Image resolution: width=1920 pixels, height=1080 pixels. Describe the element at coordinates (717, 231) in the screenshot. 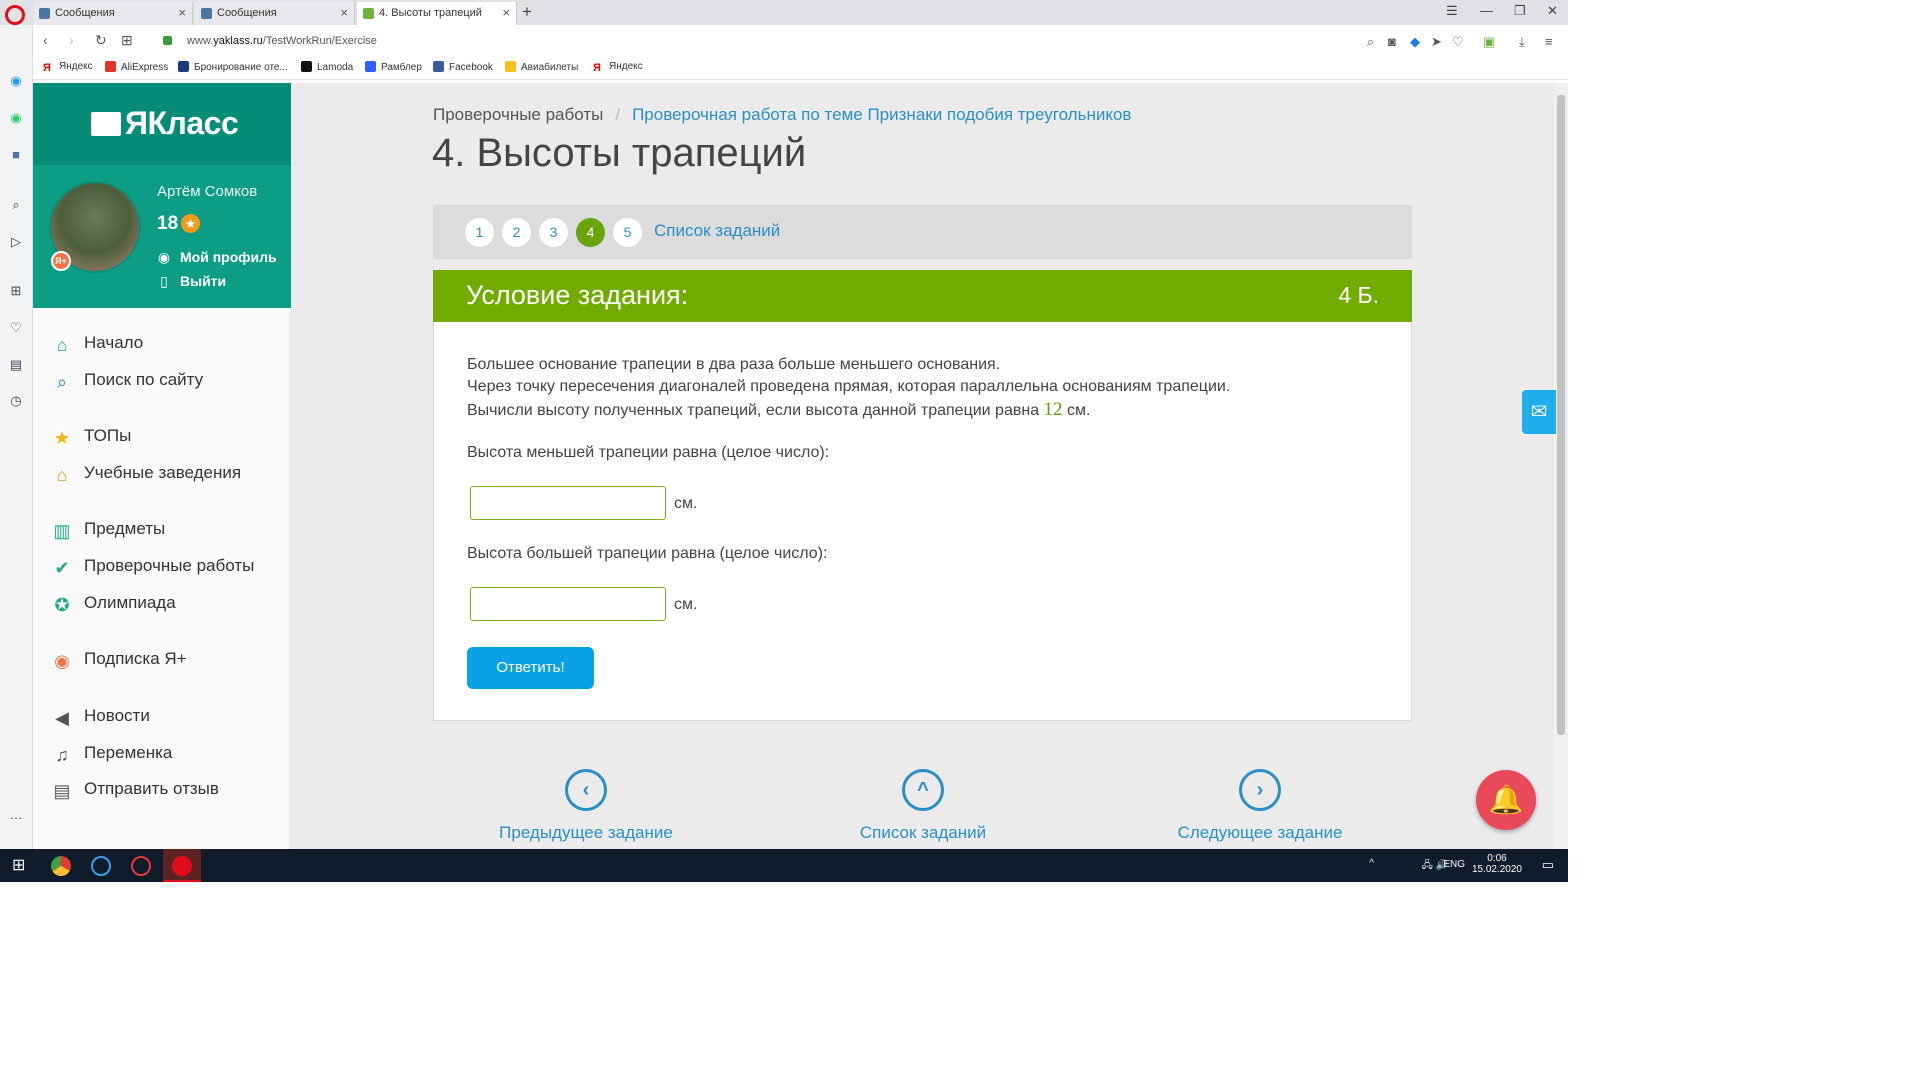

I see `task-list-link: Список заданий` at that location.